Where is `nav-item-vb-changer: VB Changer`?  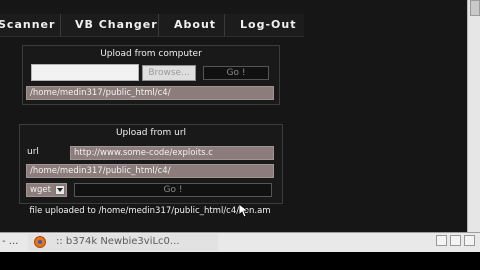
nav-item-vb-changer: VB Changer is located at coordinates (116, 24).